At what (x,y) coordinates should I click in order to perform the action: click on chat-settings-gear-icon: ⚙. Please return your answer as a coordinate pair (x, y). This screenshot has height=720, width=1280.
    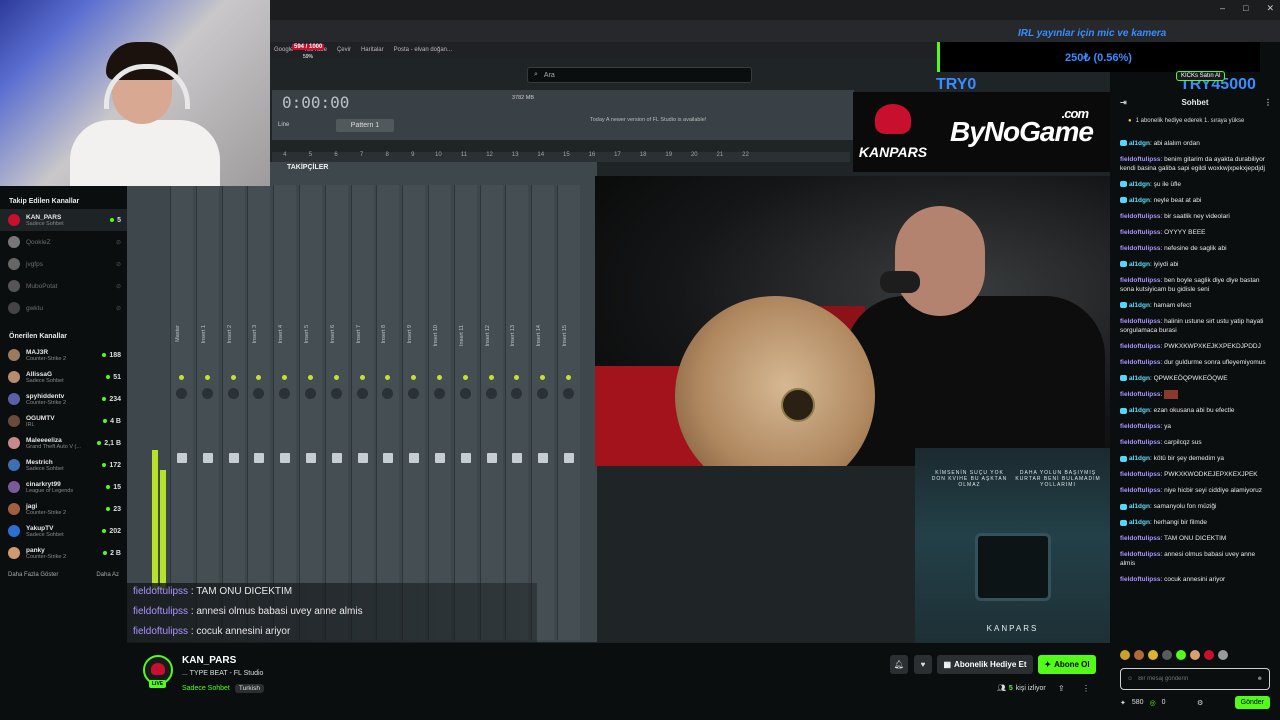
    Looking at the image, I should click on (1200, 703).